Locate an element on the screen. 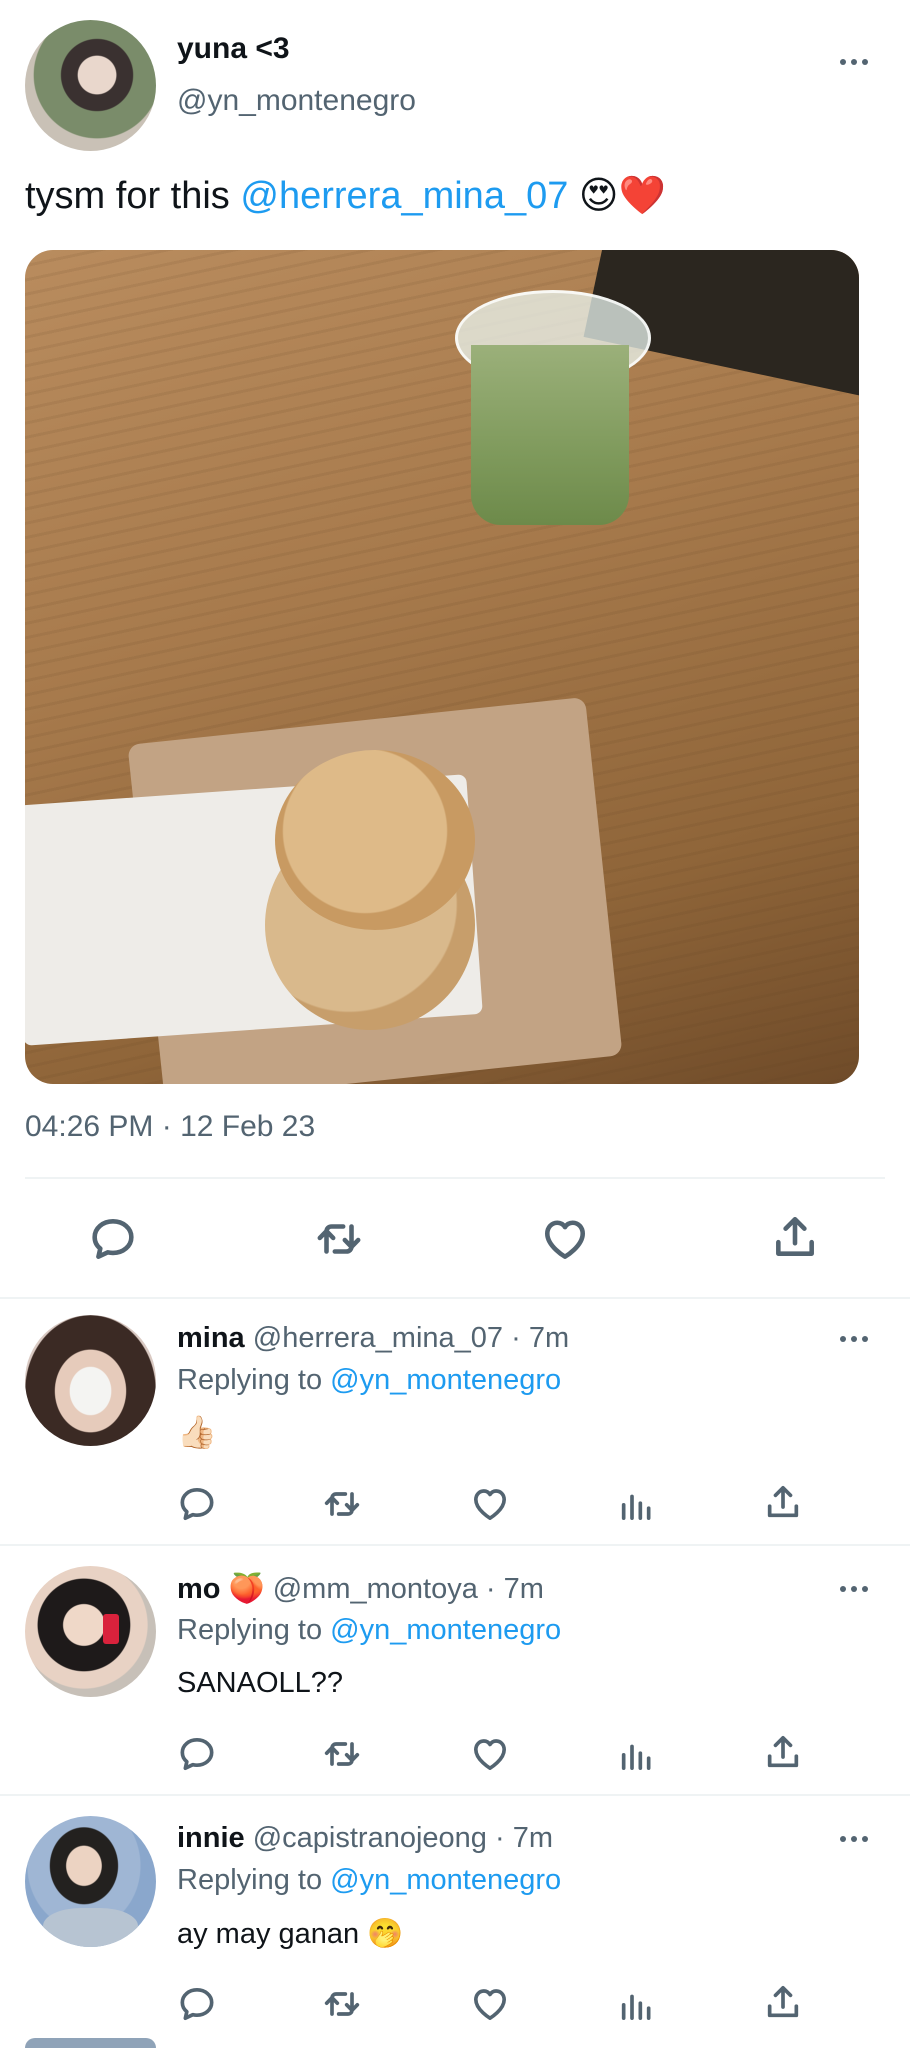  reply-header: mo 🍑 @mm_montoya · 7m is located at coordinates (360, 1589).